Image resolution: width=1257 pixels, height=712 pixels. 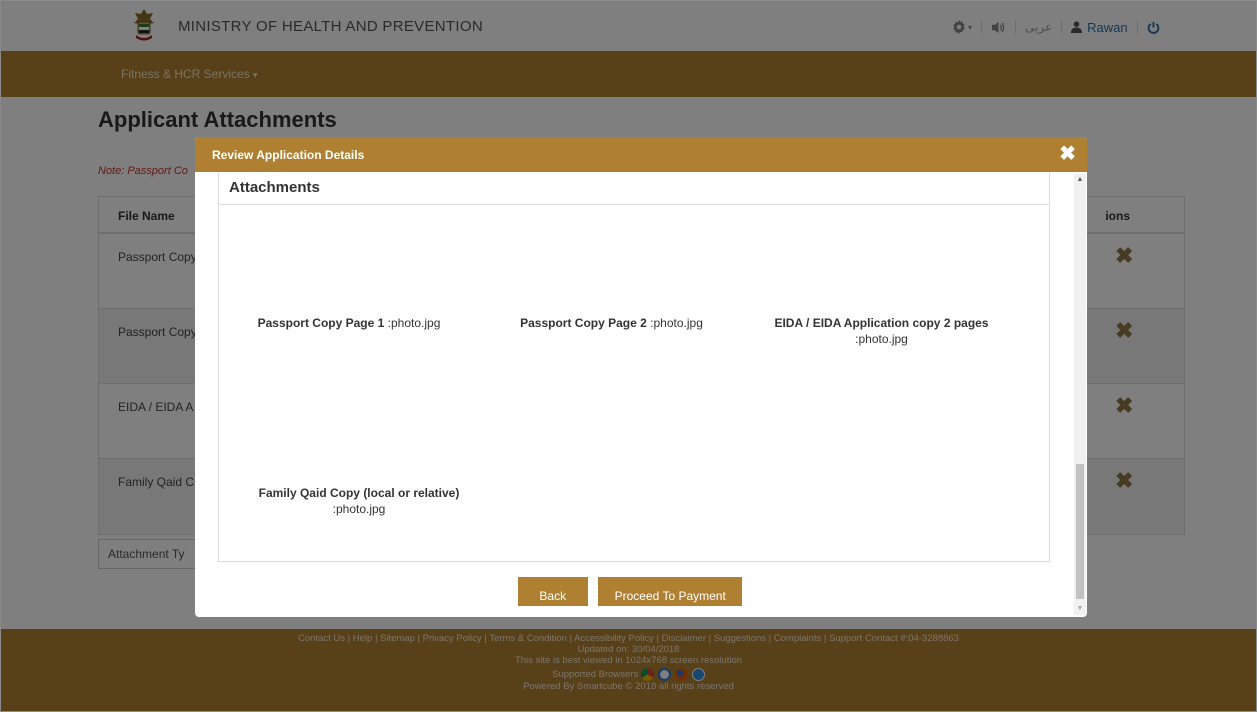 I want to click on modal-actions: Back Proceed To Payment, so click(x=630, y=591).